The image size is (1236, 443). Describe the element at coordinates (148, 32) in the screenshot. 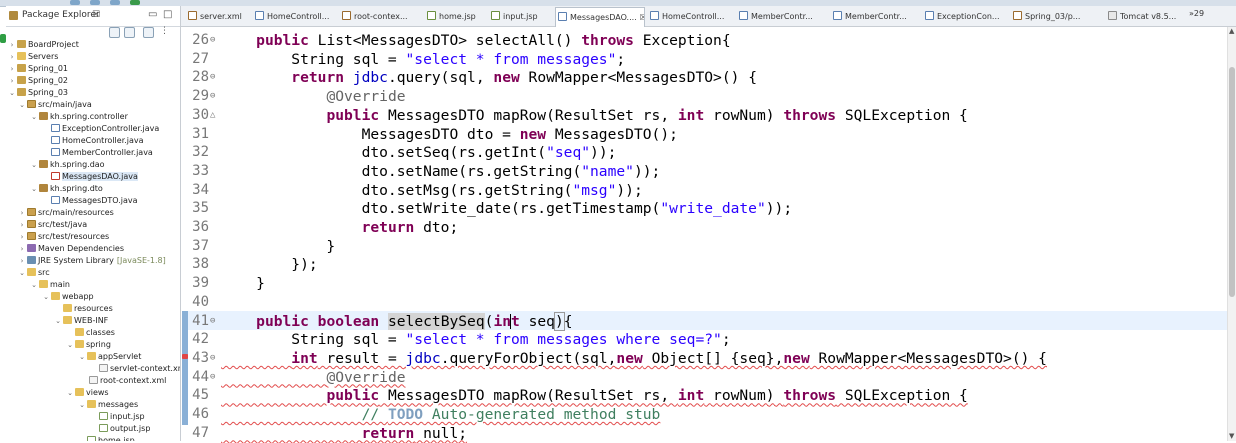

I see `focus-icon` at that location.